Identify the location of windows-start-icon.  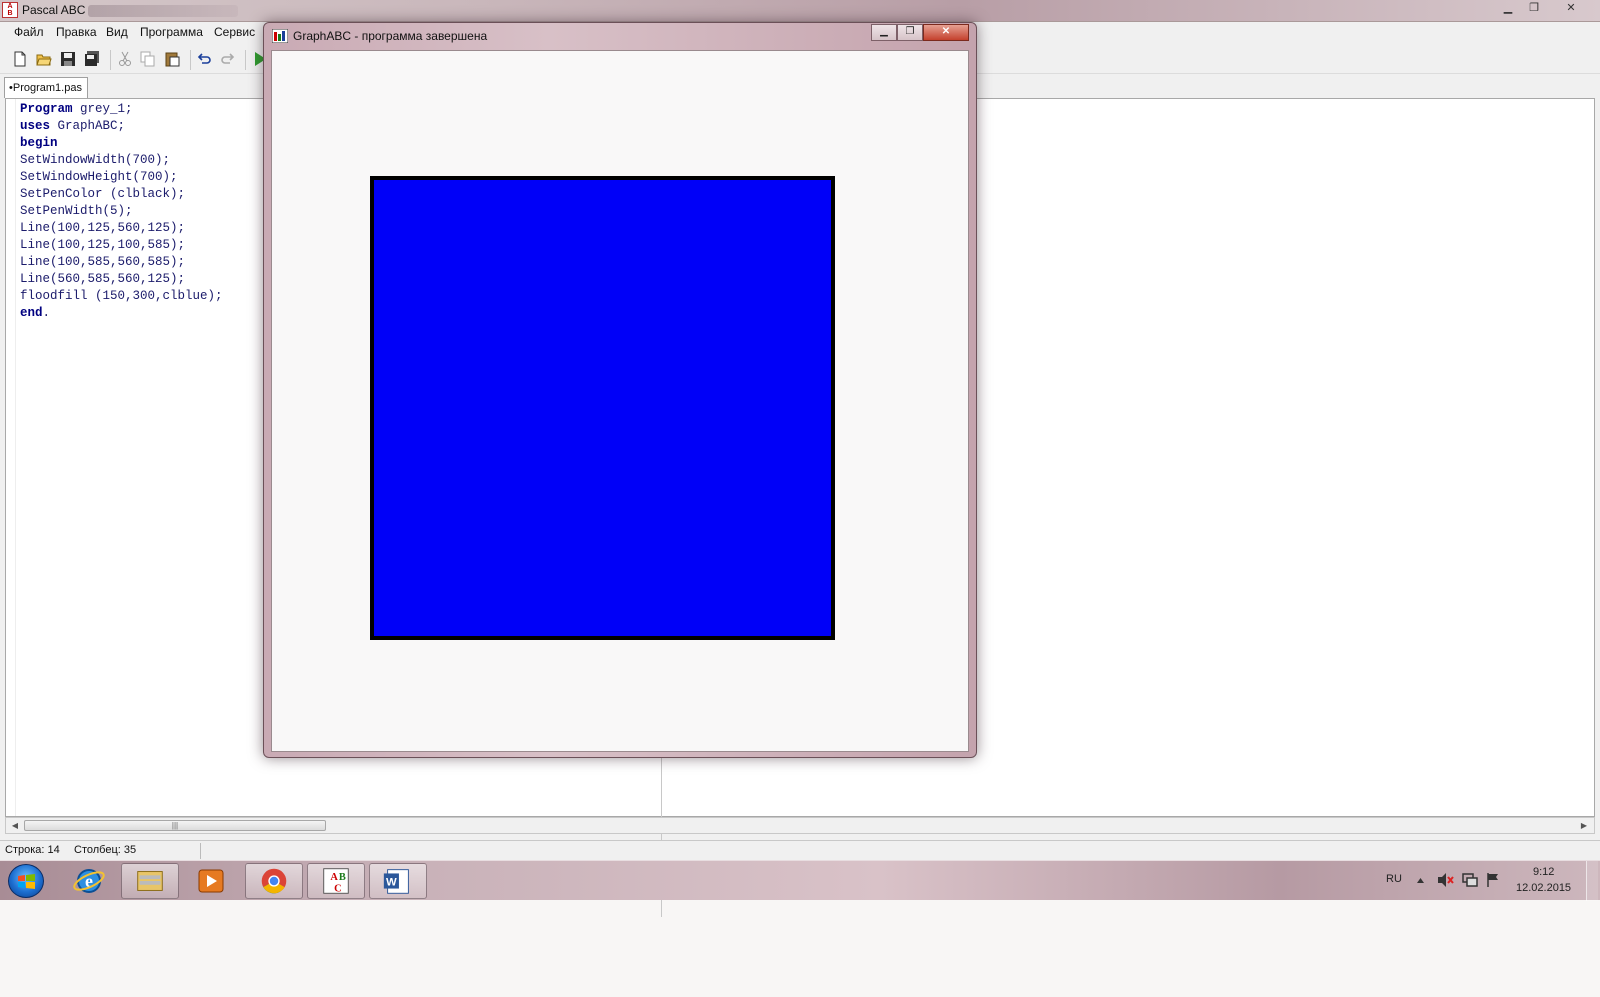
(26, 881).